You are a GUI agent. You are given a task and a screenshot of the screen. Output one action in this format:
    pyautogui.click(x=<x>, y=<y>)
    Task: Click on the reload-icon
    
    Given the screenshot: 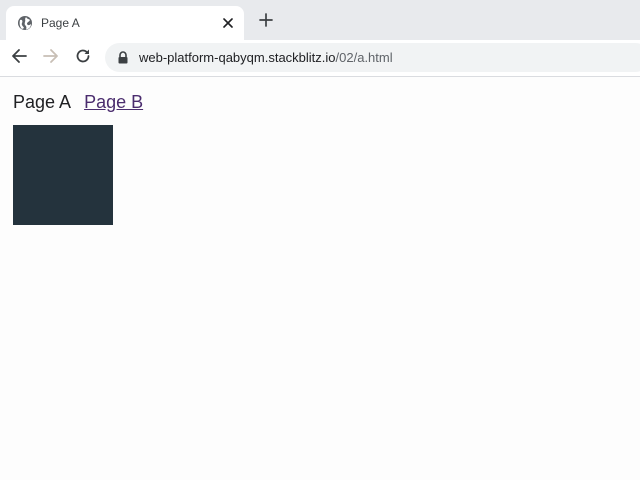 What is the action you would take?
    pyautogui.click(x=83, y=58)
    